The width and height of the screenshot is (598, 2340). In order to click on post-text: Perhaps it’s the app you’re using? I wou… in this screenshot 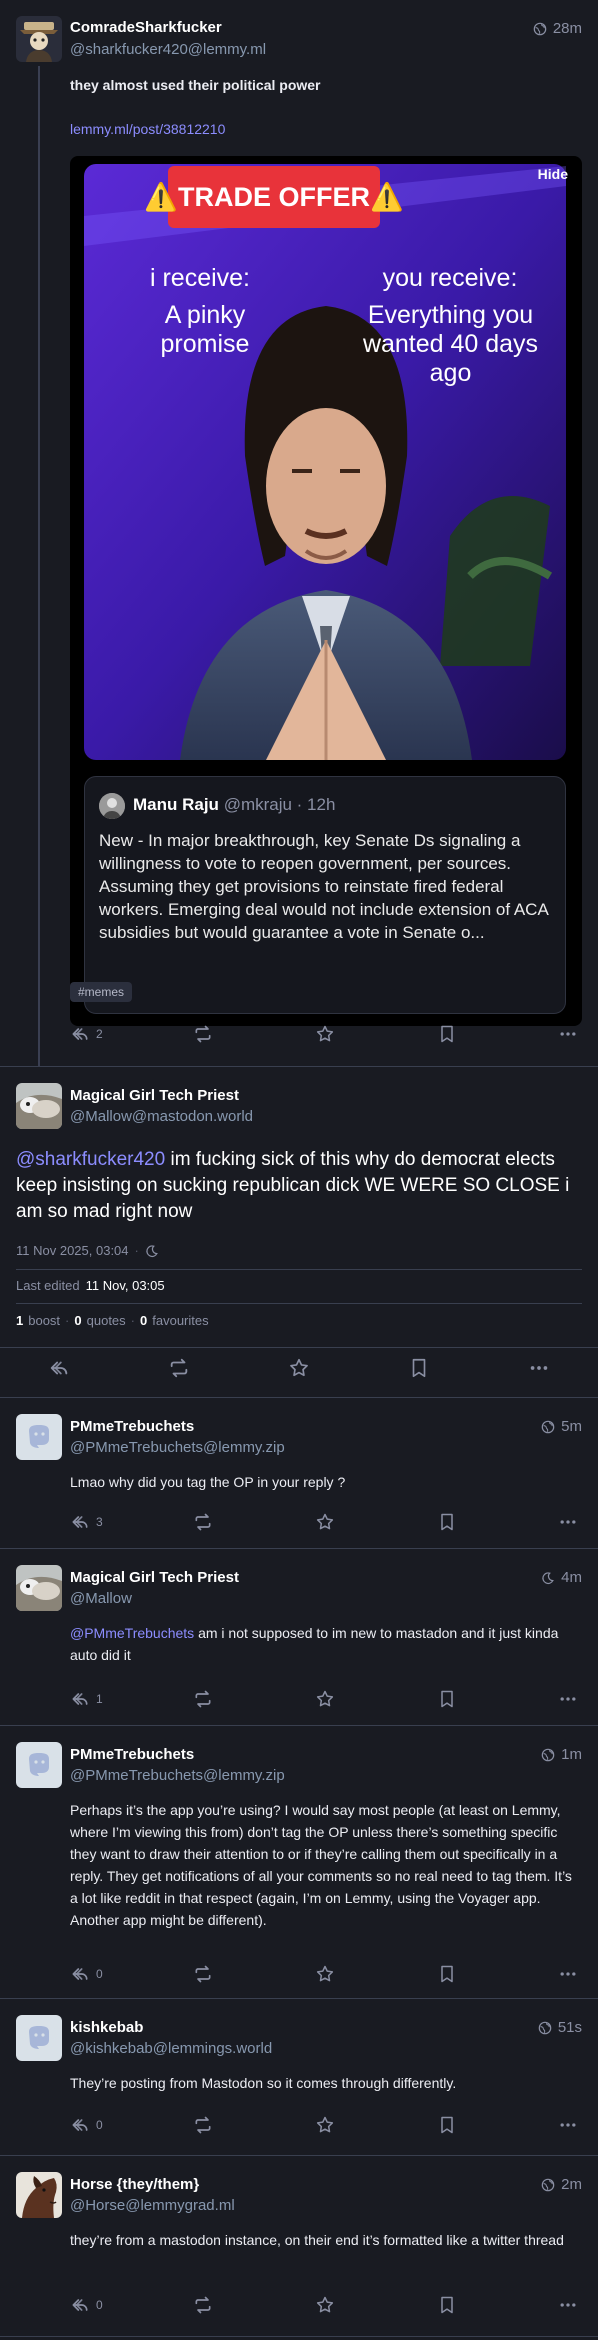, I will do `click(321, 1865)`.